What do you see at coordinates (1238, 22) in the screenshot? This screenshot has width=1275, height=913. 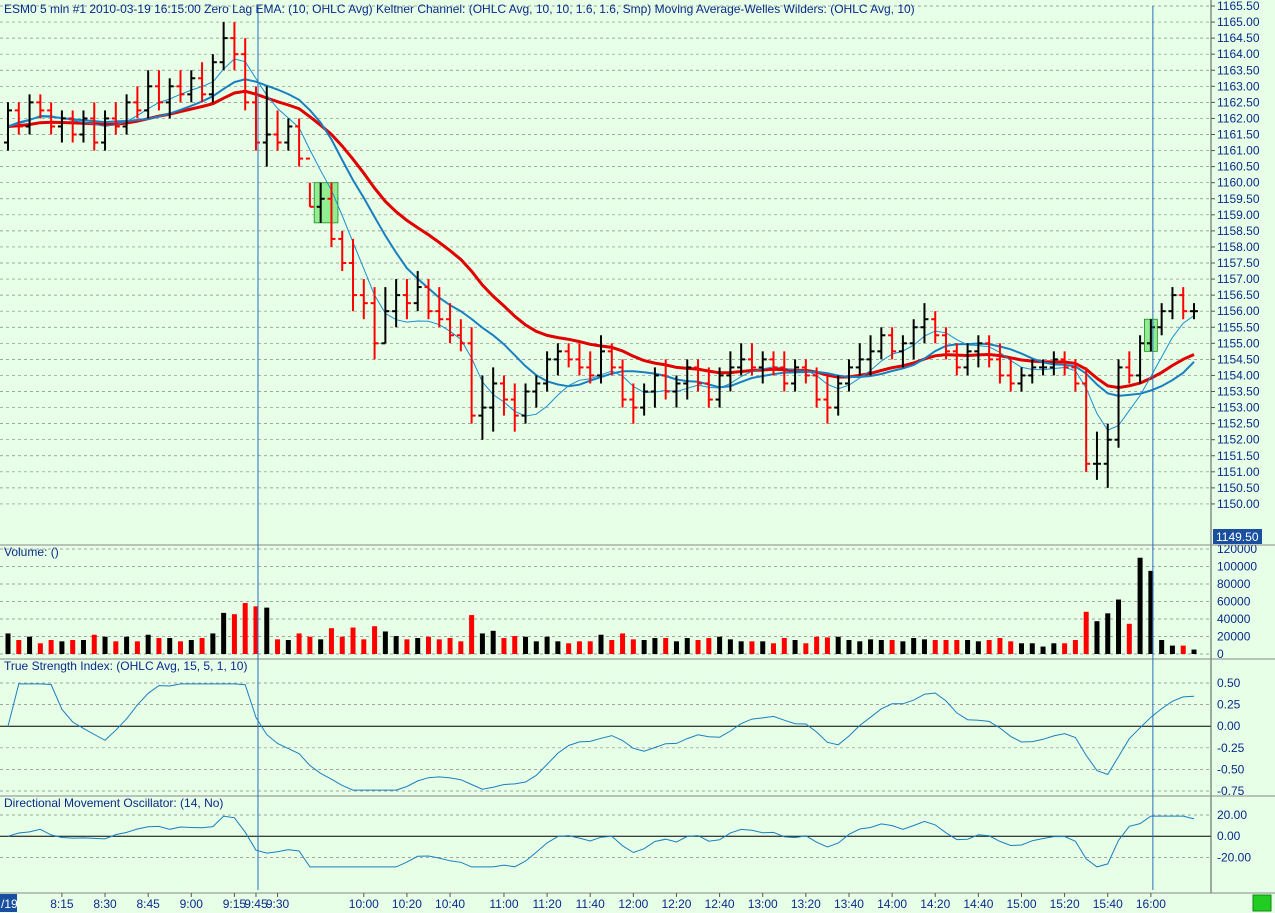 I see `price-tick-label: 1165.00` at bounding box center [1238, 22].